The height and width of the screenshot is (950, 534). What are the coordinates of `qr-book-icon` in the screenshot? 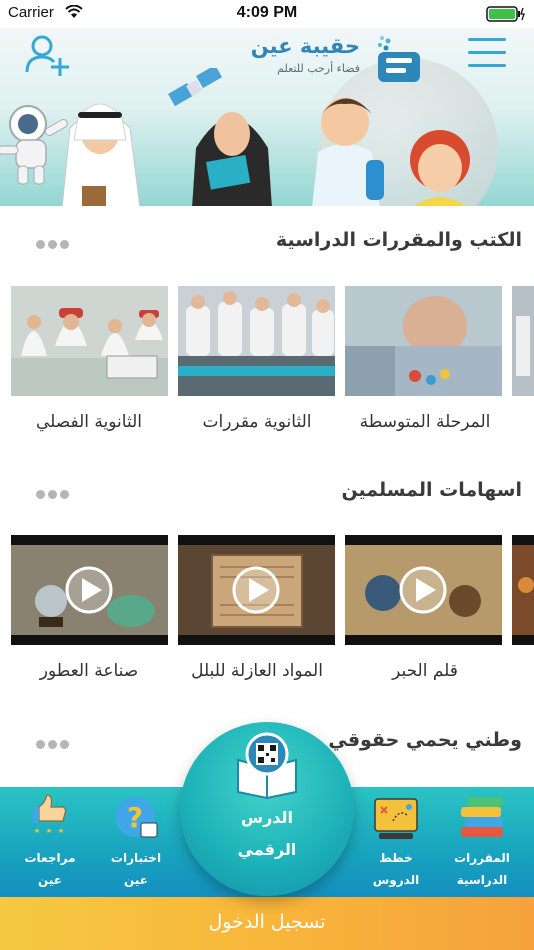 It's located at (267, 766).